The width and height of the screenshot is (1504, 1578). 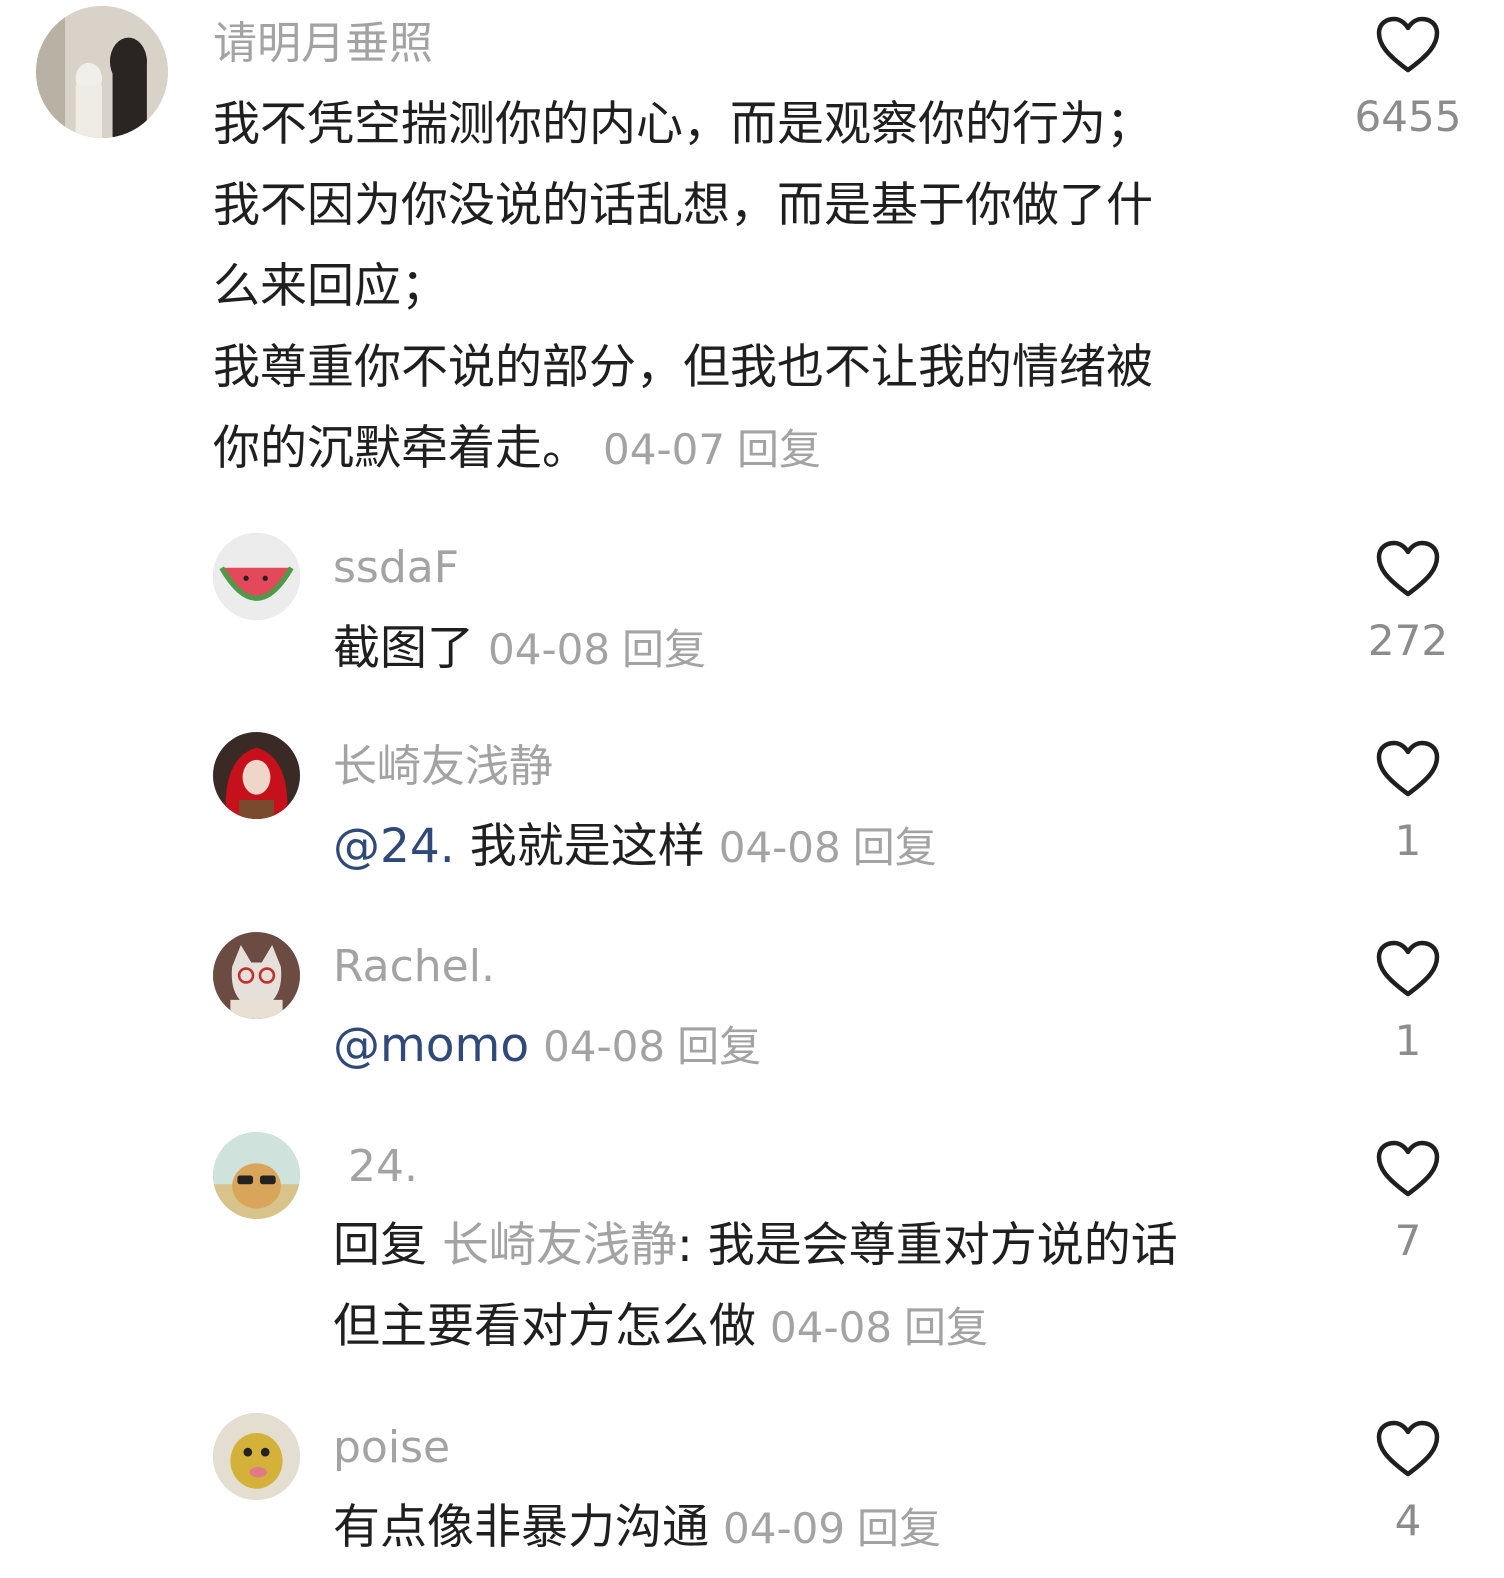 What do you see at coordinates (403, 648) in the screenshot?
I see `comment-body: 截图了` at bounding box center [403, 648].